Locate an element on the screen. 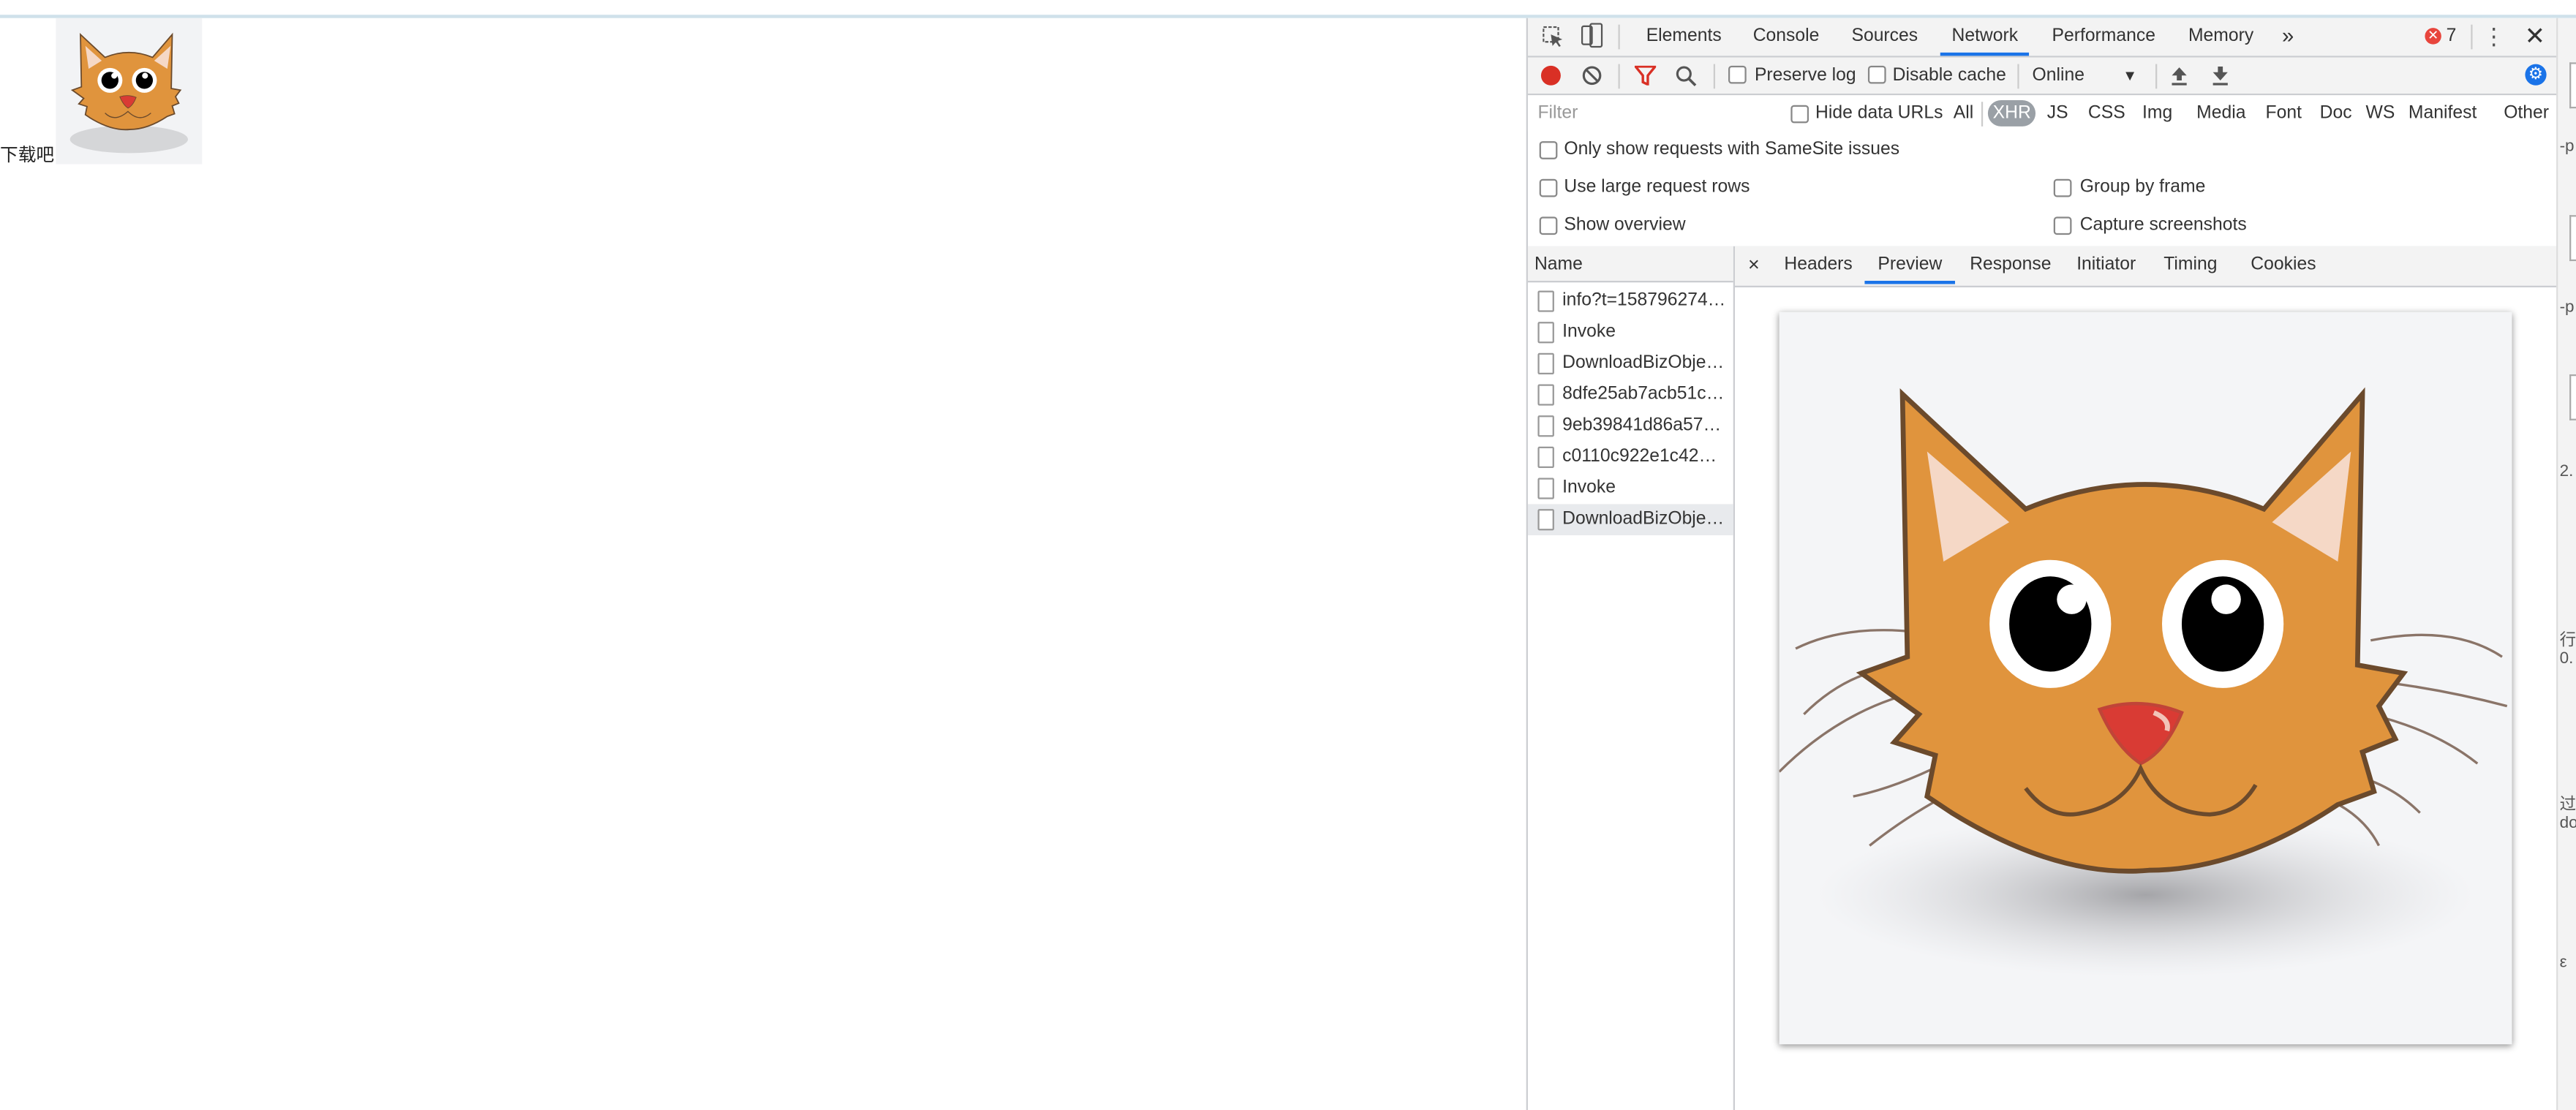 The height and width of the screenshot is (1110, 2576). strip-text: ε is located at coordinates (2563, 963).